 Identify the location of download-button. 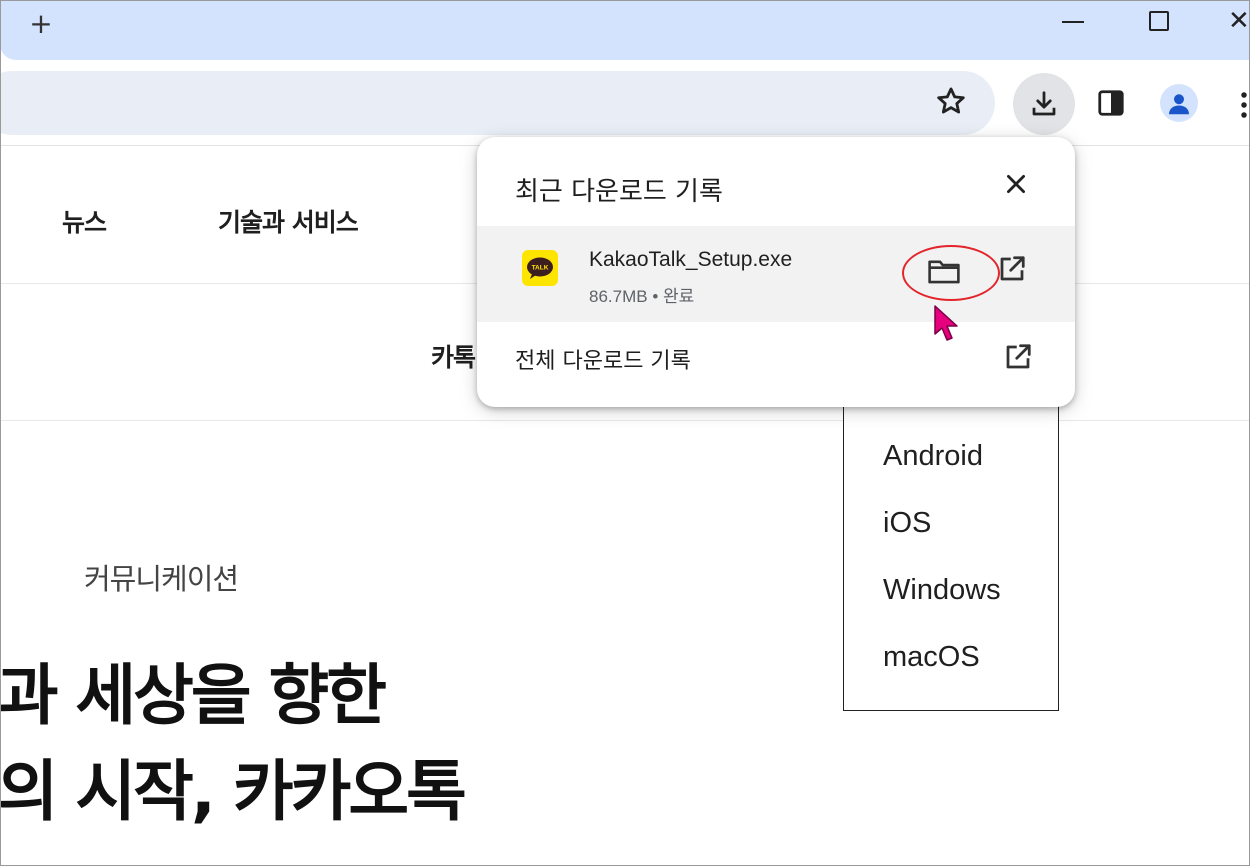
(1044, 104).